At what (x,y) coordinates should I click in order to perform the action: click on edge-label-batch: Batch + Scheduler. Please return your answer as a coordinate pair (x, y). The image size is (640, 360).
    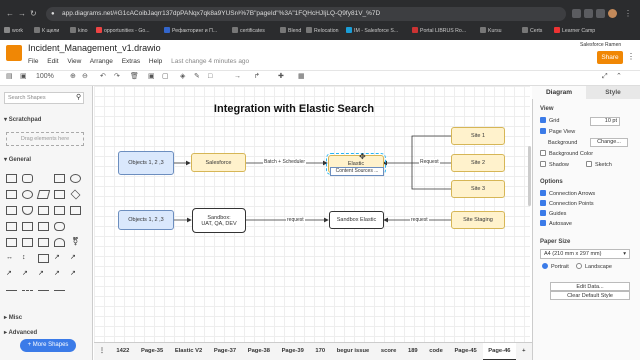
    Looking at the image, I should click on (284, 162).